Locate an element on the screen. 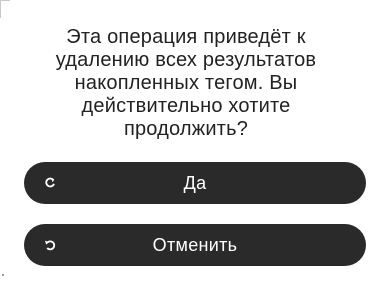 This screenshot has height=285, width=369. confirm-button: Да is located at coordinates (195, 183).